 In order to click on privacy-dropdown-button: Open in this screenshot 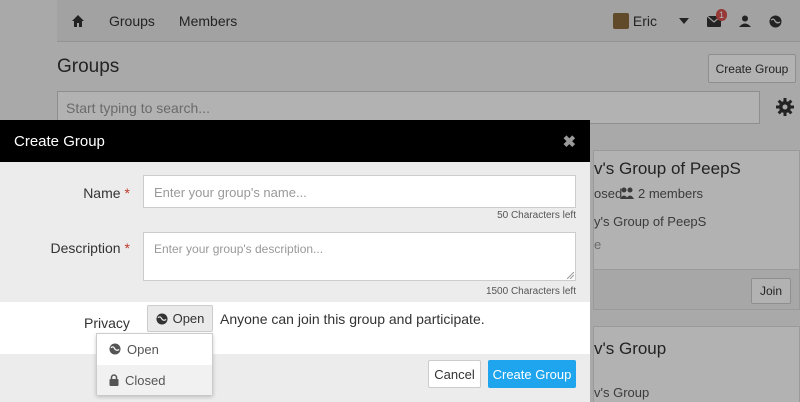, I will do `click(180, 318)`.